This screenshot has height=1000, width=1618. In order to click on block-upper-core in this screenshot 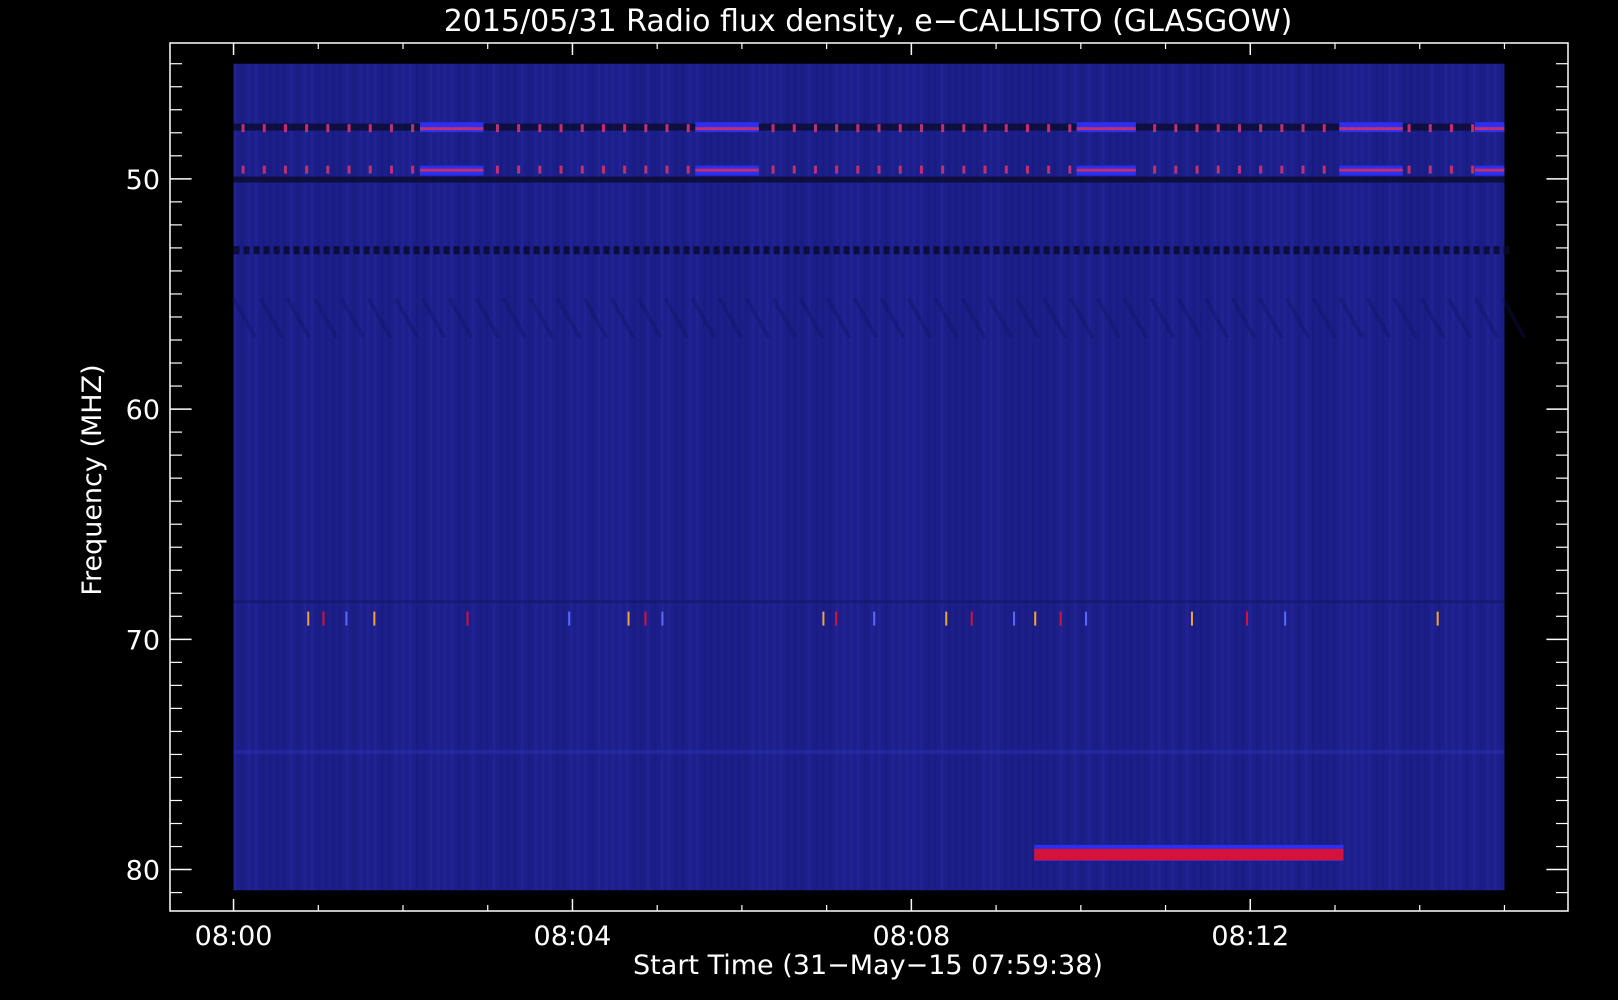, I will do `click(727, 129)`.